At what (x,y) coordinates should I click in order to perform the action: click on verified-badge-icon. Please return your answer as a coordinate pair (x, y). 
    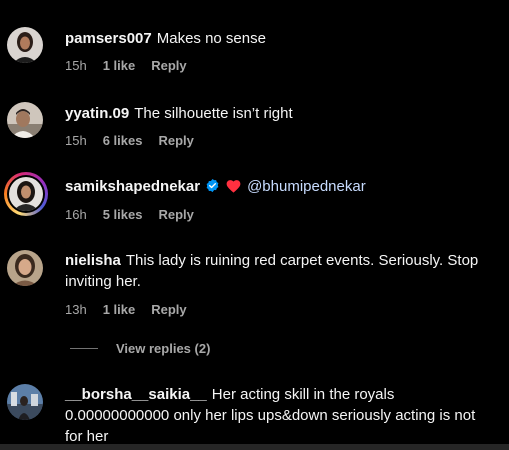
    Looking at the image, I should click on (212, 188).